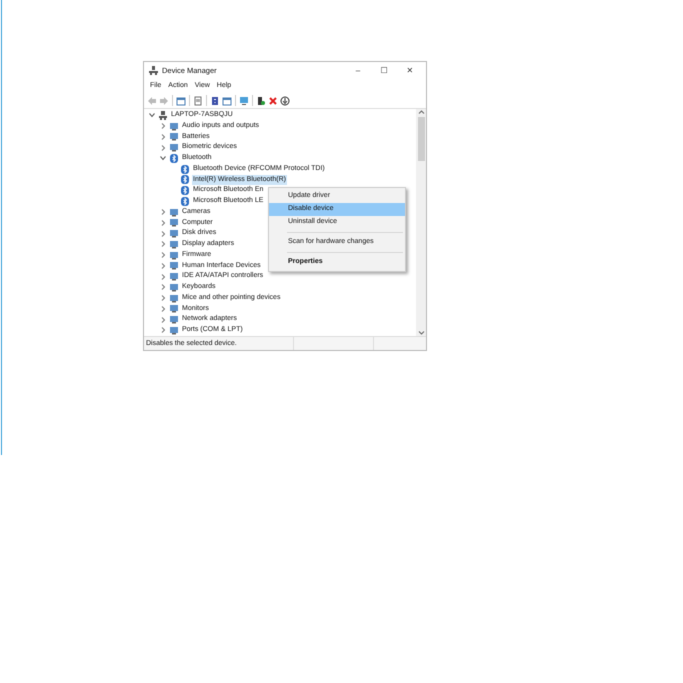  I want to click on minimize-button: –, so click(358, 70).